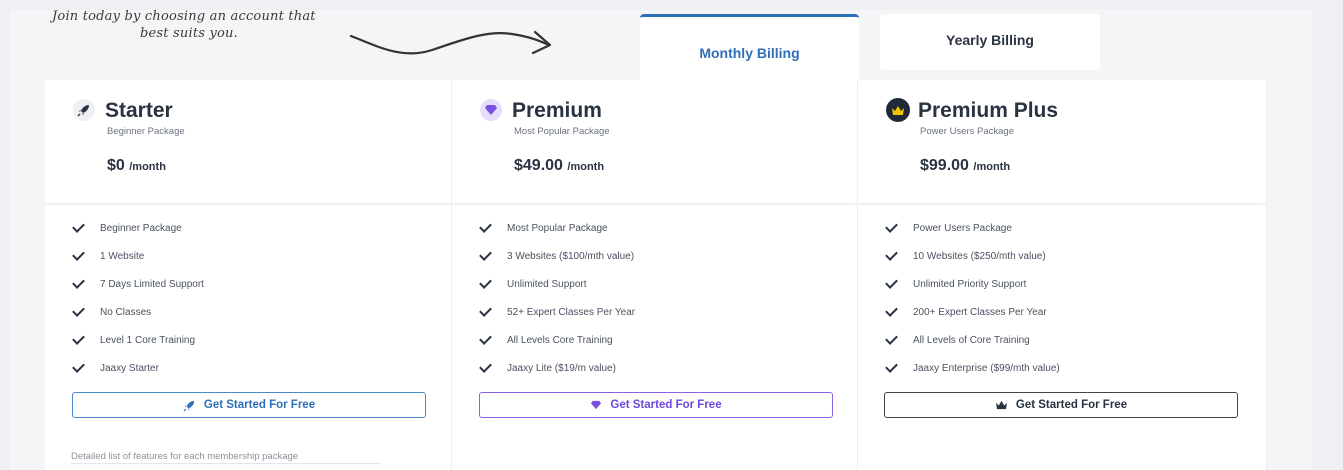 The height and width of the screenshot is (470, 1343). What do you see at coordinates (979, 256) in the screenshot?
I see `feature-label: 10 Websites ($250/mth value)` at bounding box center [979, 256].